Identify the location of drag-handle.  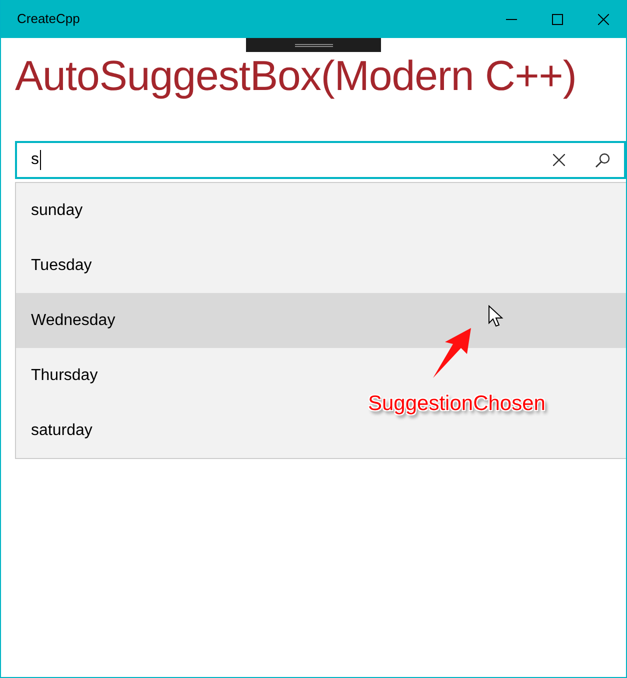
(313, 45).